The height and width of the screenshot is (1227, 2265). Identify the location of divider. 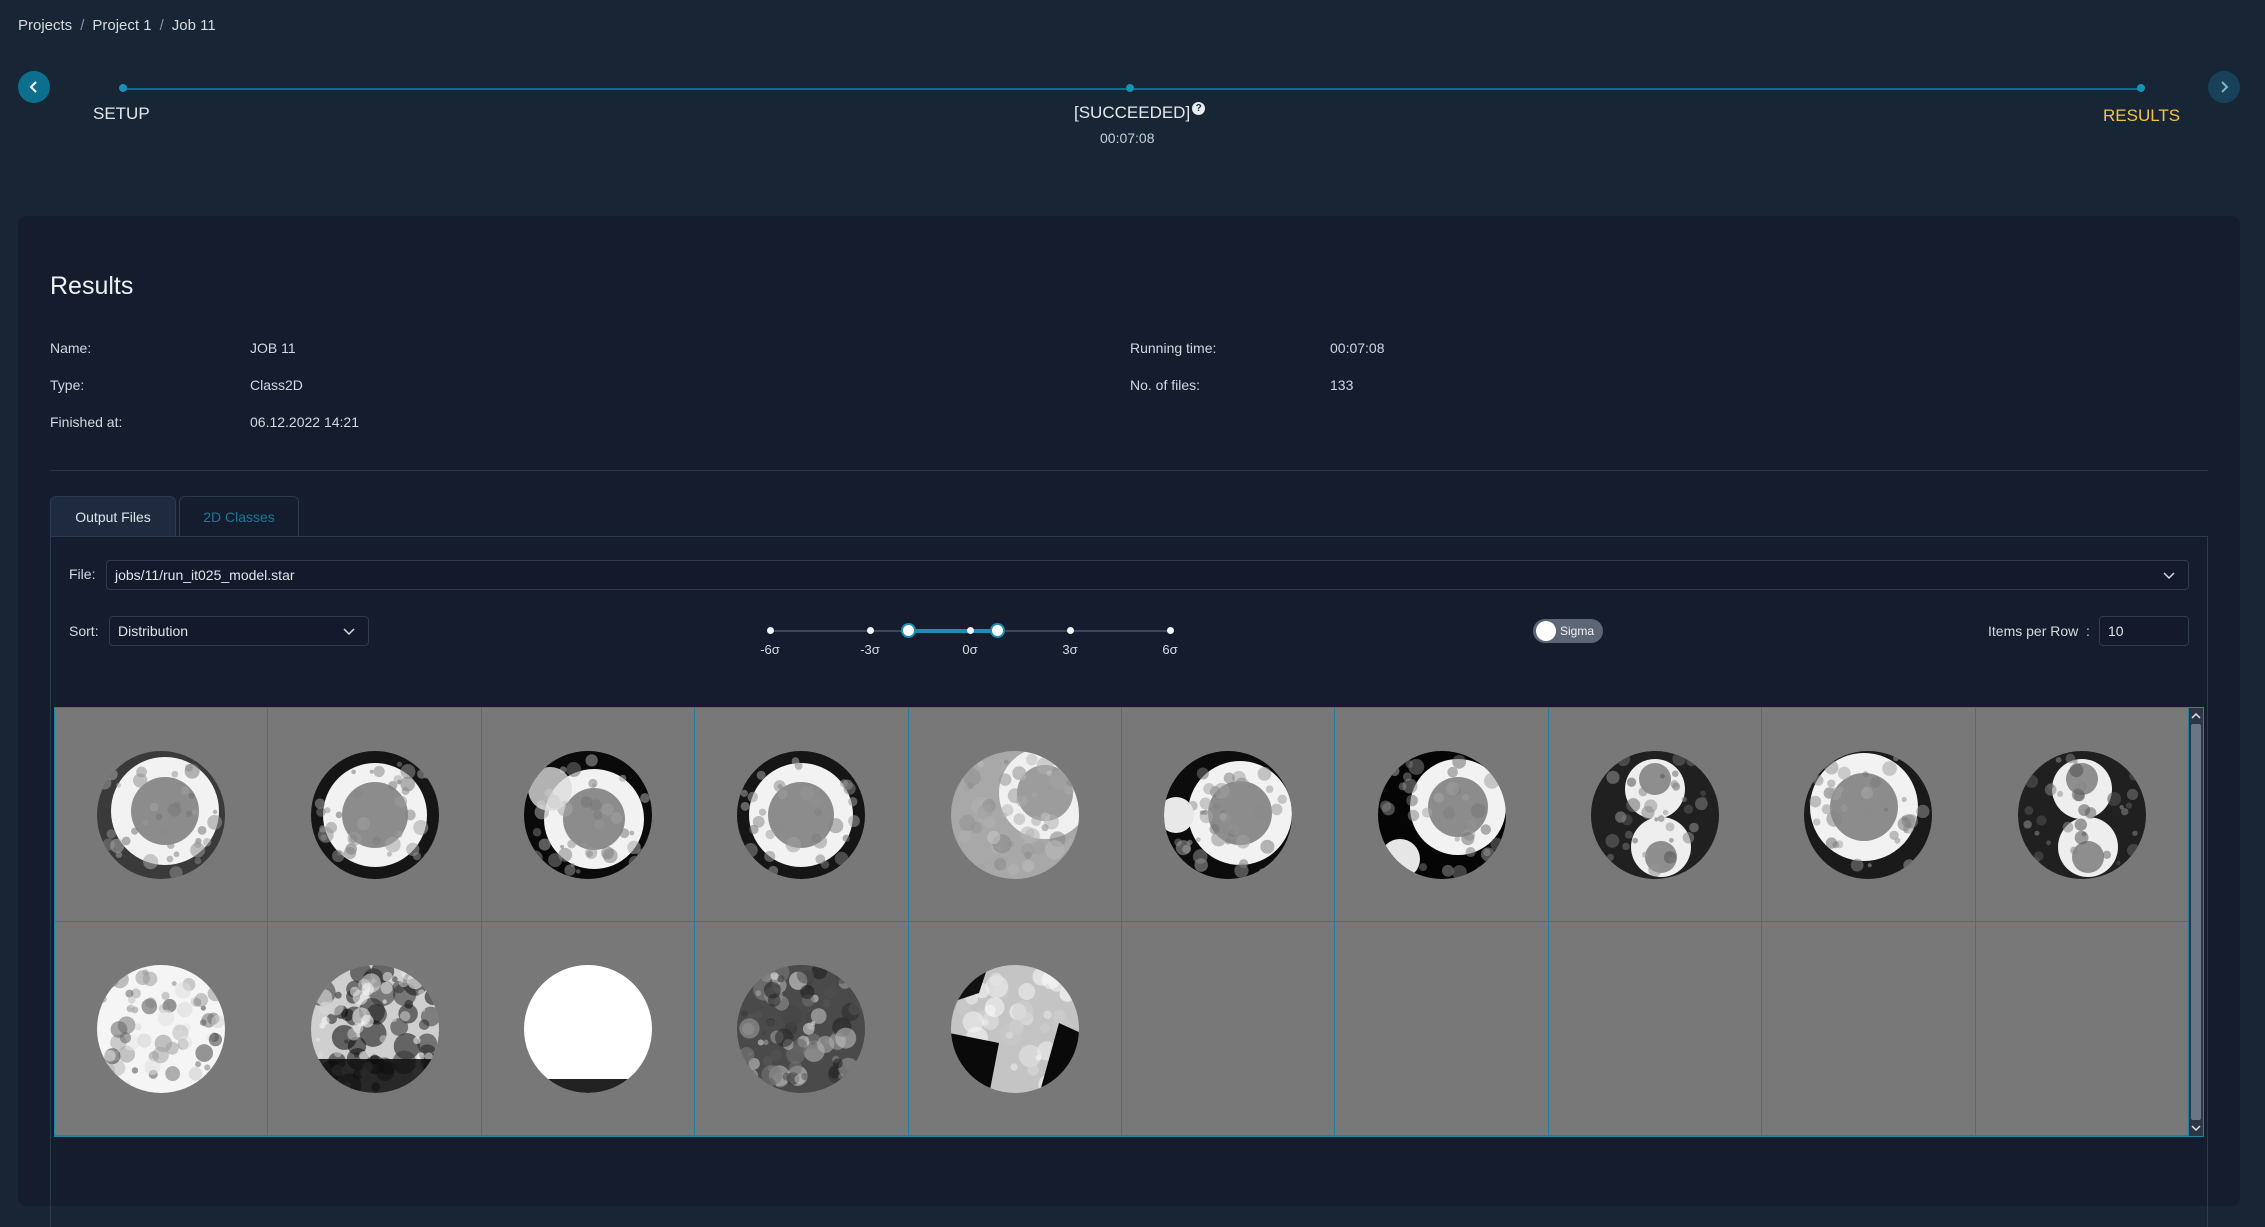
(1129, 470).